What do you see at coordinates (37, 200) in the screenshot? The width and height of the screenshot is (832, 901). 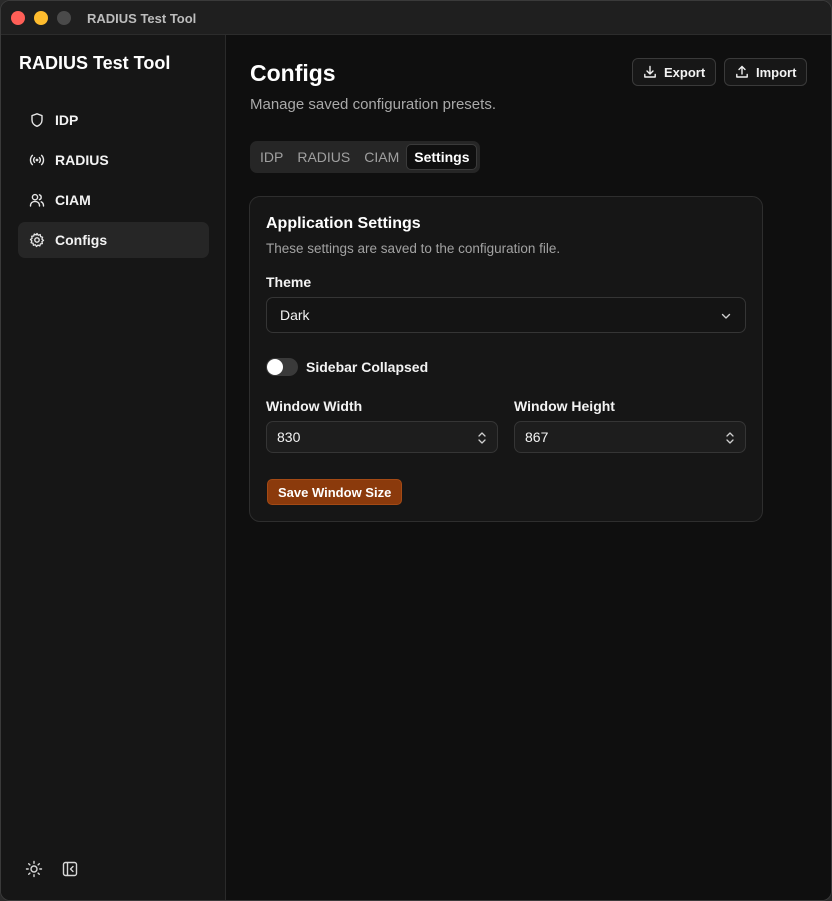 I see `users-icon` at bounding box center [37, 200].